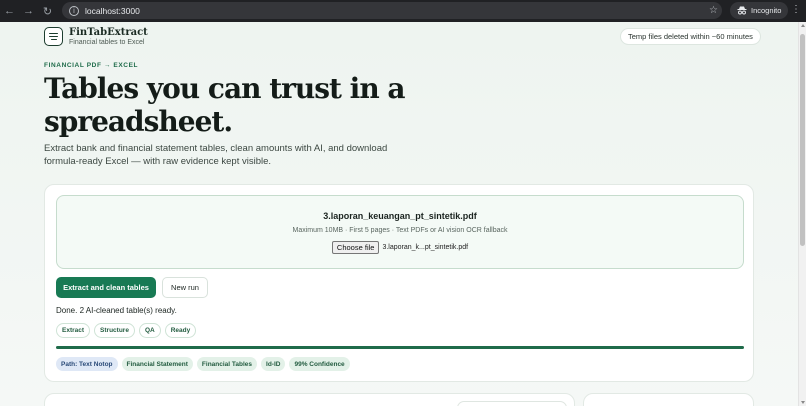 The height and width of the screenshot is (406, 806). I want to click on scroll-up-arrow-icon, so click(803, 25).